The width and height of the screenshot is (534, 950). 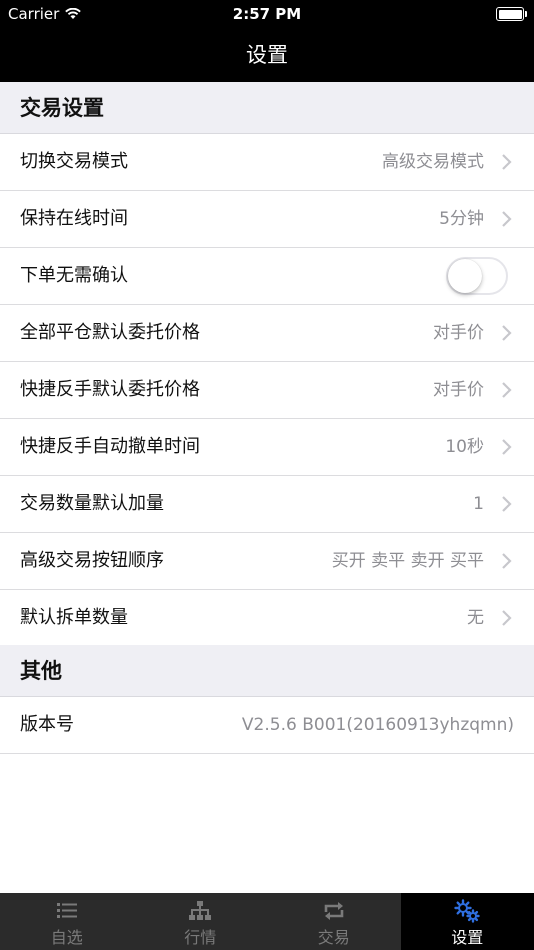 I want to click on row-label: 快捷反手自动撤单时间, so click(x=110, y=446).